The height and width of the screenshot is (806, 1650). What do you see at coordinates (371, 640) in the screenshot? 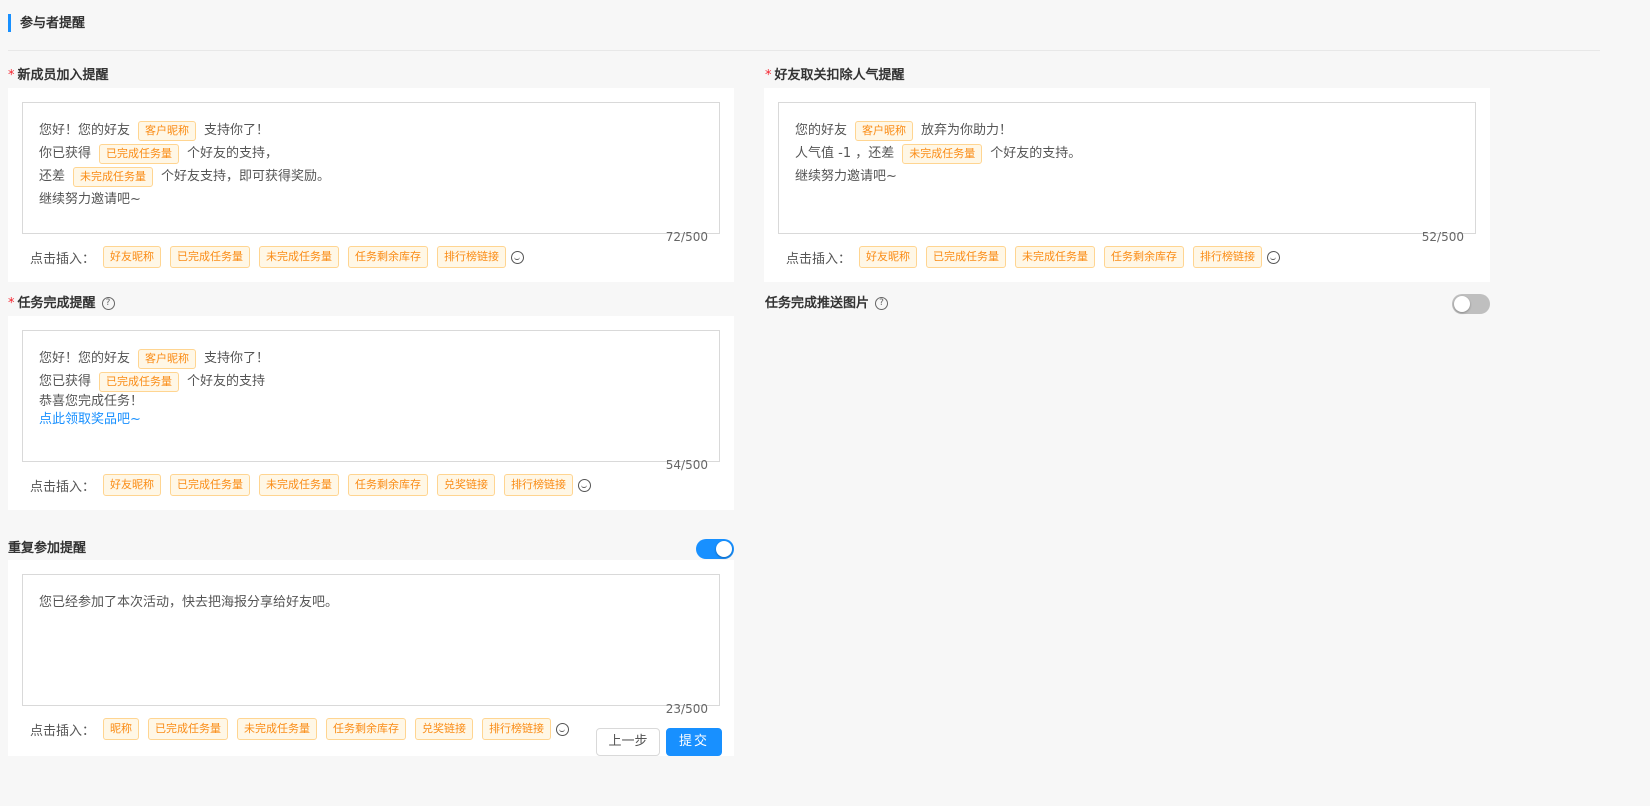
I see `repeat-editor: 您已经参加了本次活动，快去把海报分享给好友吧。` at bounding box center [371, 640].